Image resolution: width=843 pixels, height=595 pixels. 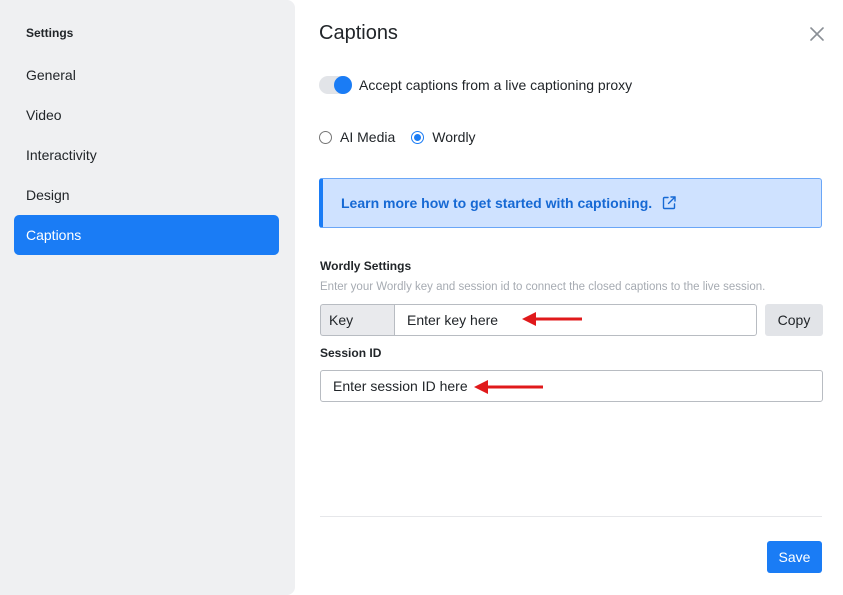 I want to click on key-label: Key, so click(x=357, y=320).